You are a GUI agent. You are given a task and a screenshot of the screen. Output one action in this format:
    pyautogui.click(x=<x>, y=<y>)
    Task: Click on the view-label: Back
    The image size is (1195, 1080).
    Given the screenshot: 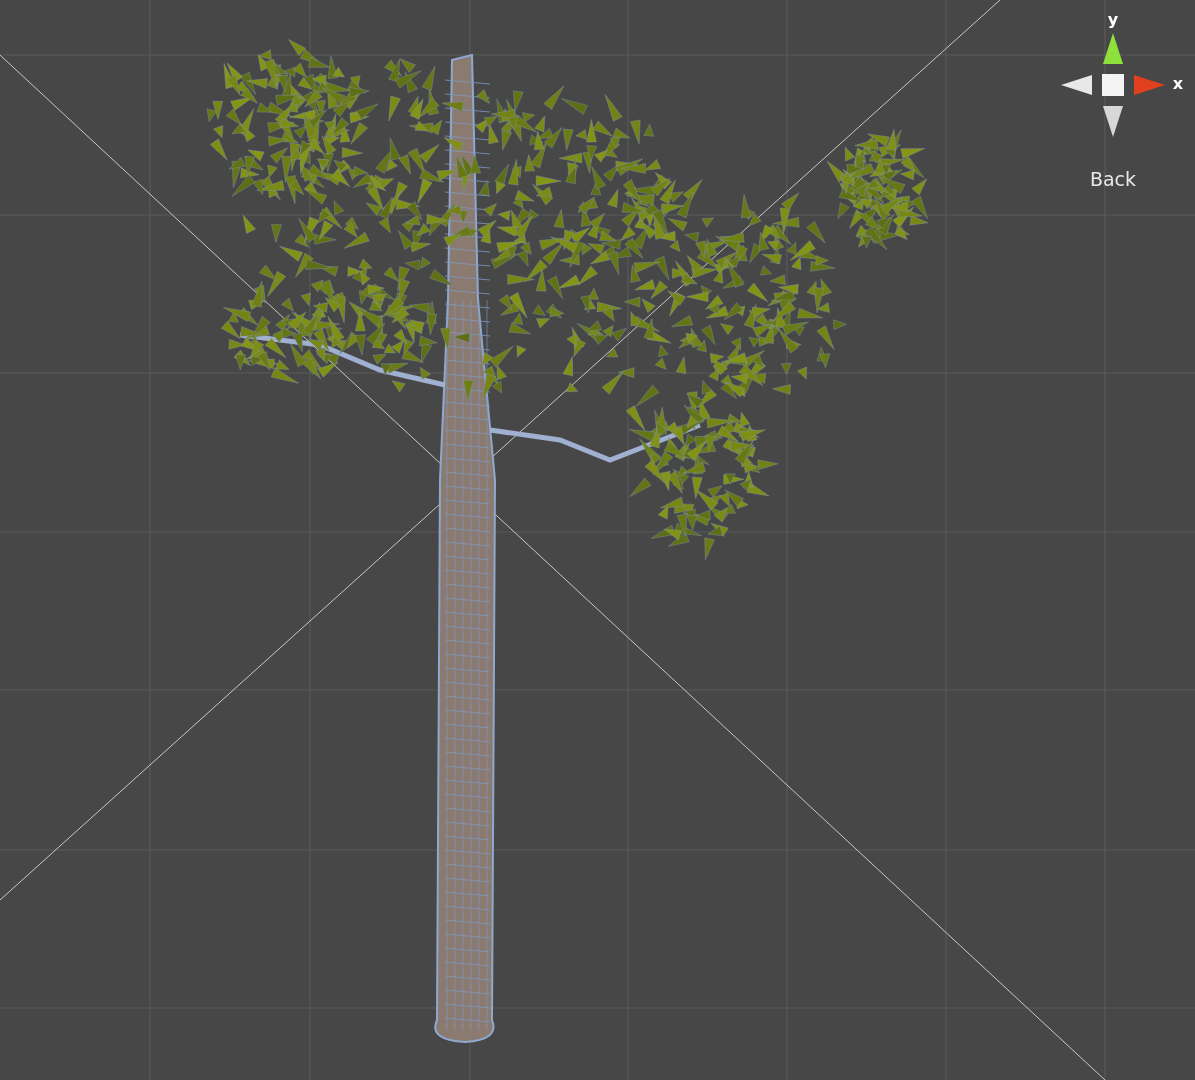 What is the action you would take?
    pyautogui.click(x=1113, y=179)
    